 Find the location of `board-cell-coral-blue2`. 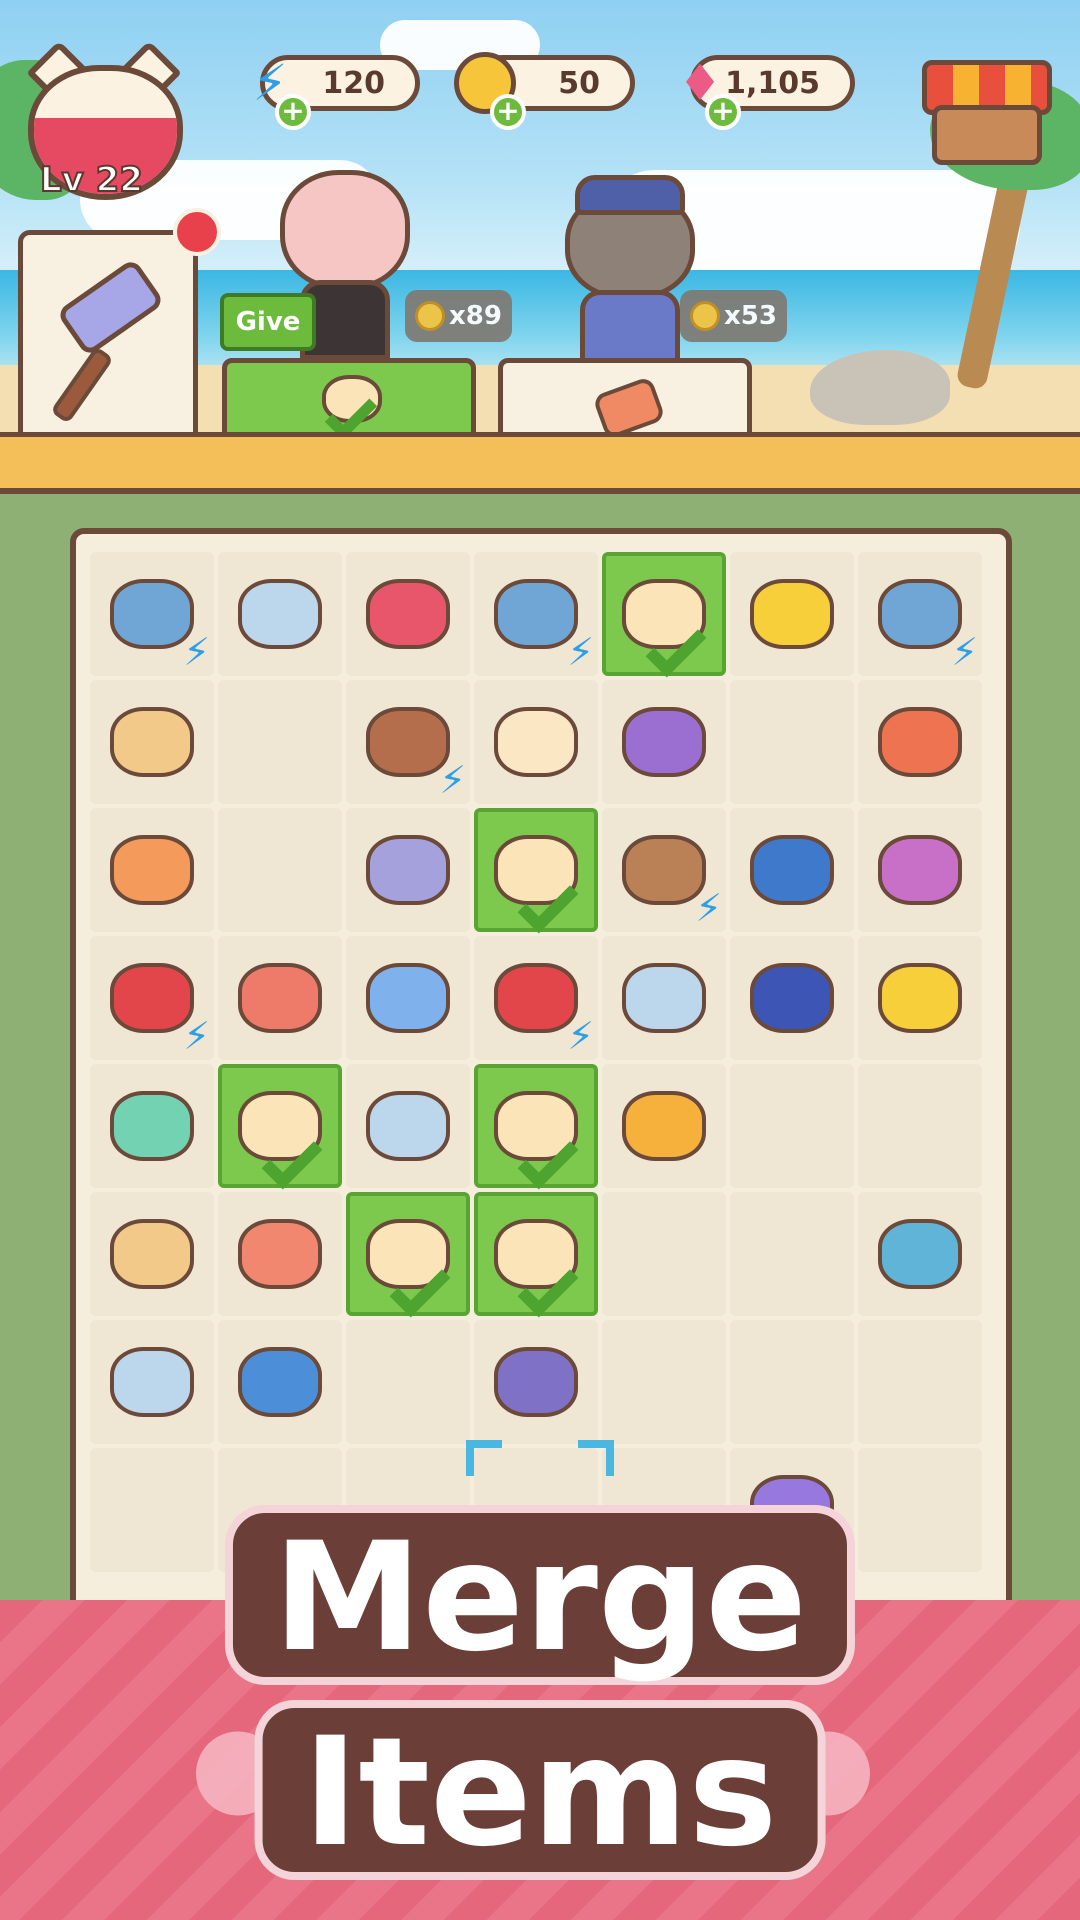

board-cell-coral-blue2 is located at coordinates (280, 1382).